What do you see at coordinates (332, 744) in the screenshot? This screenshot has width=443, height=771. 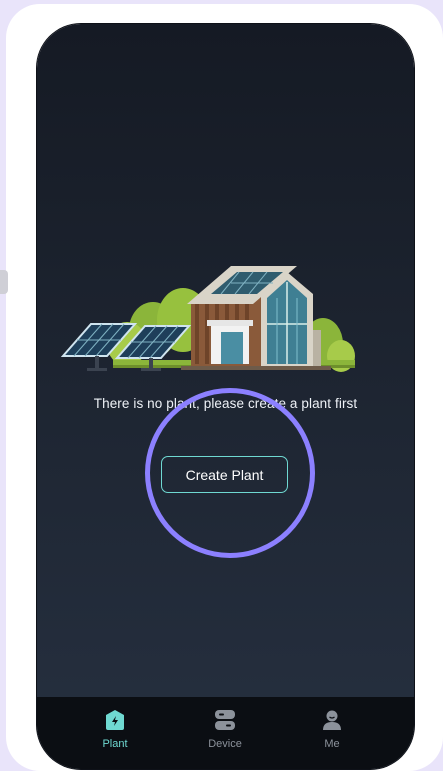 I see `tab-me-label: Me` at bounding box center [332, 744].